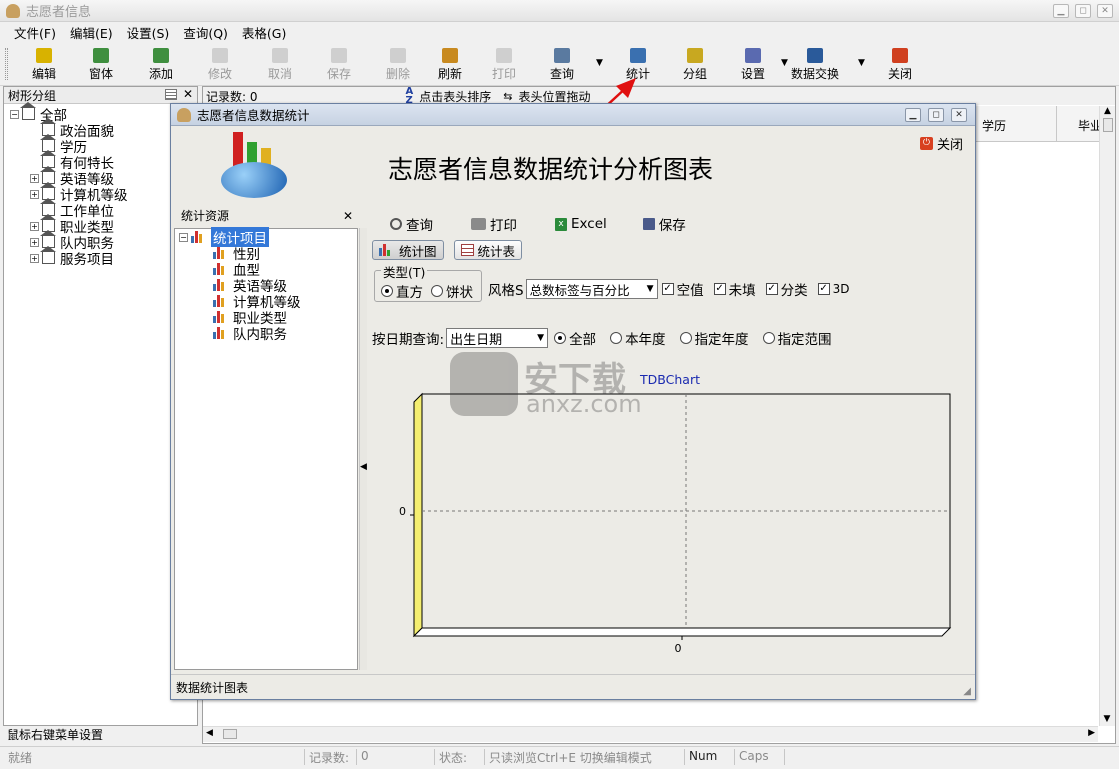 The width and height of the screenshot is (1119, 769). I want to click on date-option-radio: 指定年度, so click(714, 338).